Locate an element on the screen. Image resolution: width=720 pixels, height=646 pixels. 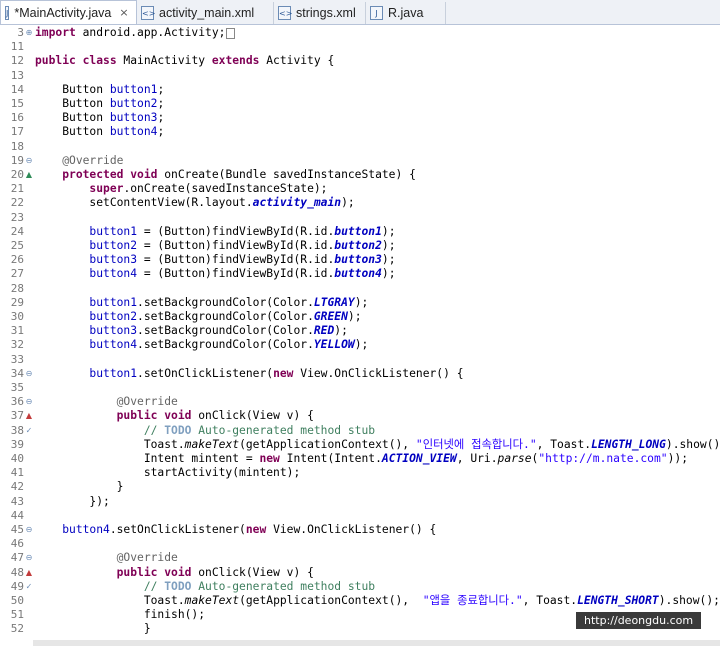
watermark-url: http://deongdu.com is located at coordinates (639, 620).